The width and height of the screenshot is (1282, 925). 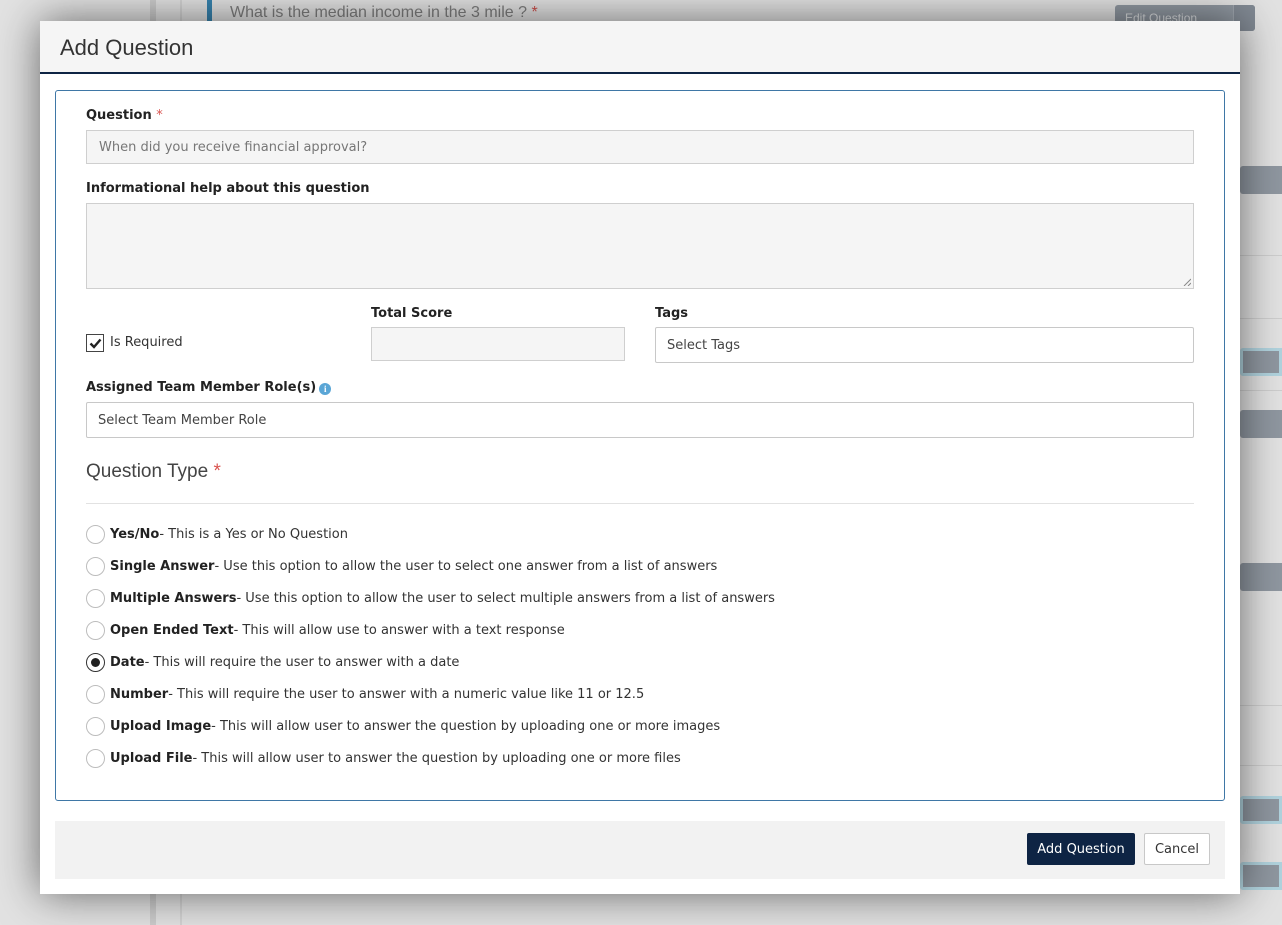 I want to click on total-score-input, so click(x=498, y=344).